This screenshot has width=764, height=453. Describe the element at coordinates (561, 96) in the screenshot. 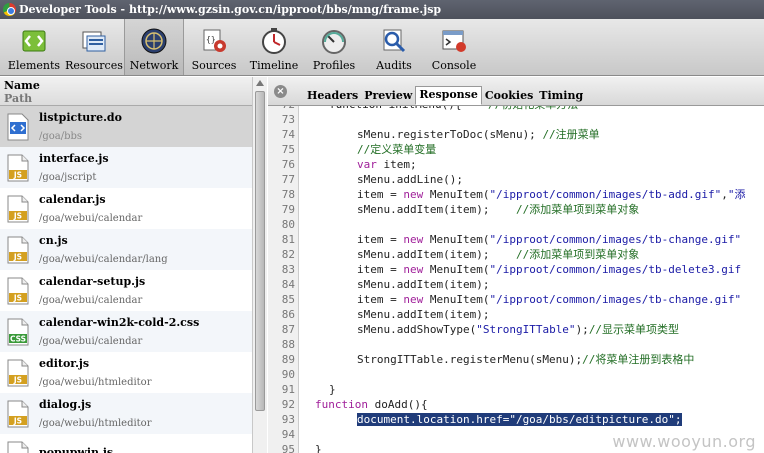

I see `tab-timing: Timing` at that location.